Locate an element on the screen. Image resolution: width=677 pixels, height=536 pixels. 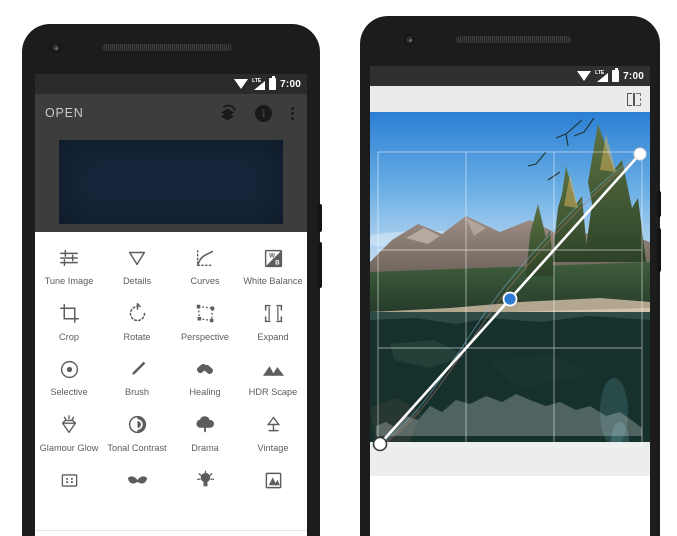
tool-grainy-film is located at coordinates (69, 479).